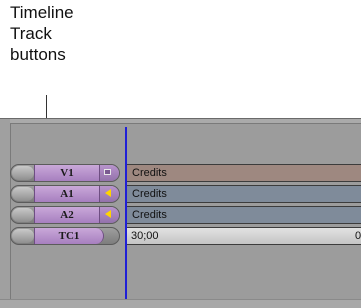  What do you see at coordinates (243, 215) in the screenshot?
I see `clip-a2: Credits` at bounding box center [243, 215].